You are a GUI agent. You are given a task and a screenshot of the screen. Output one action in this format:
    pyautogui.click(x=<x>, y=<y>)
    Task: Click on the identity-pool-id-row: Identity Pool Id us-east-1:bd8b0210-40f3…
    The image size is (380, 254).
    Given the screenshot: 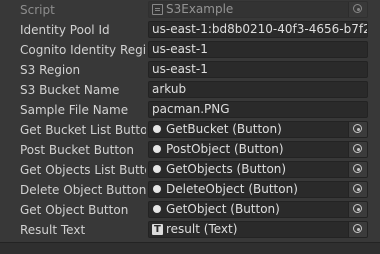 What is the action you would take?
    pyautogui.click(x=190, y=30)
    